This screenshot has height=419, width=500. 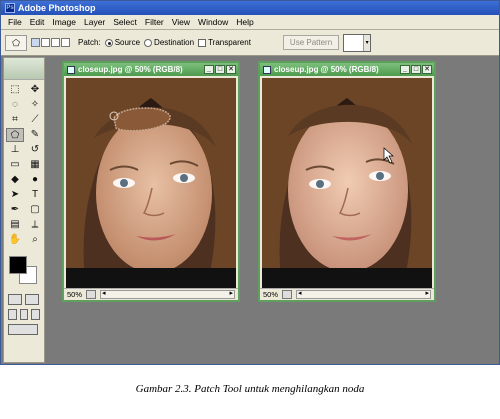 What do you see at coordinates (15, 180) in the screenshot?
I see `blur-tool-icon: ◆` at bounding box center [15, 180].